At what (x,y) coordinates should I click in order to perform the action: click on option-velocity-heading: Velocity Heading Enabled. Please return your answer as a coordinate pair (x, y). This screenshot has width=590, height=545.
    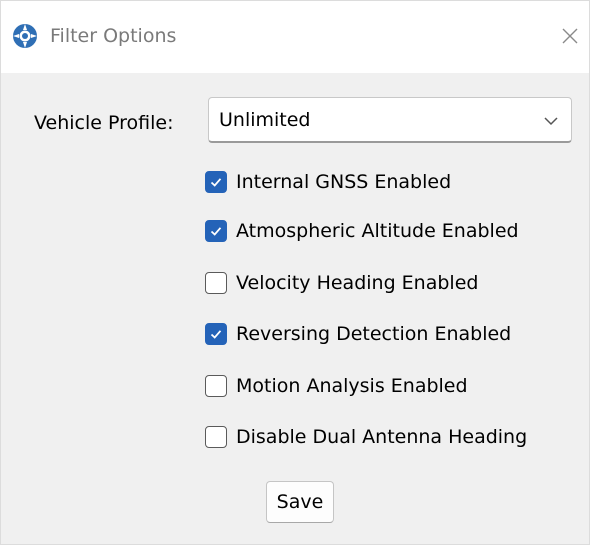
    Looking at the image, I should click on (341, 283).